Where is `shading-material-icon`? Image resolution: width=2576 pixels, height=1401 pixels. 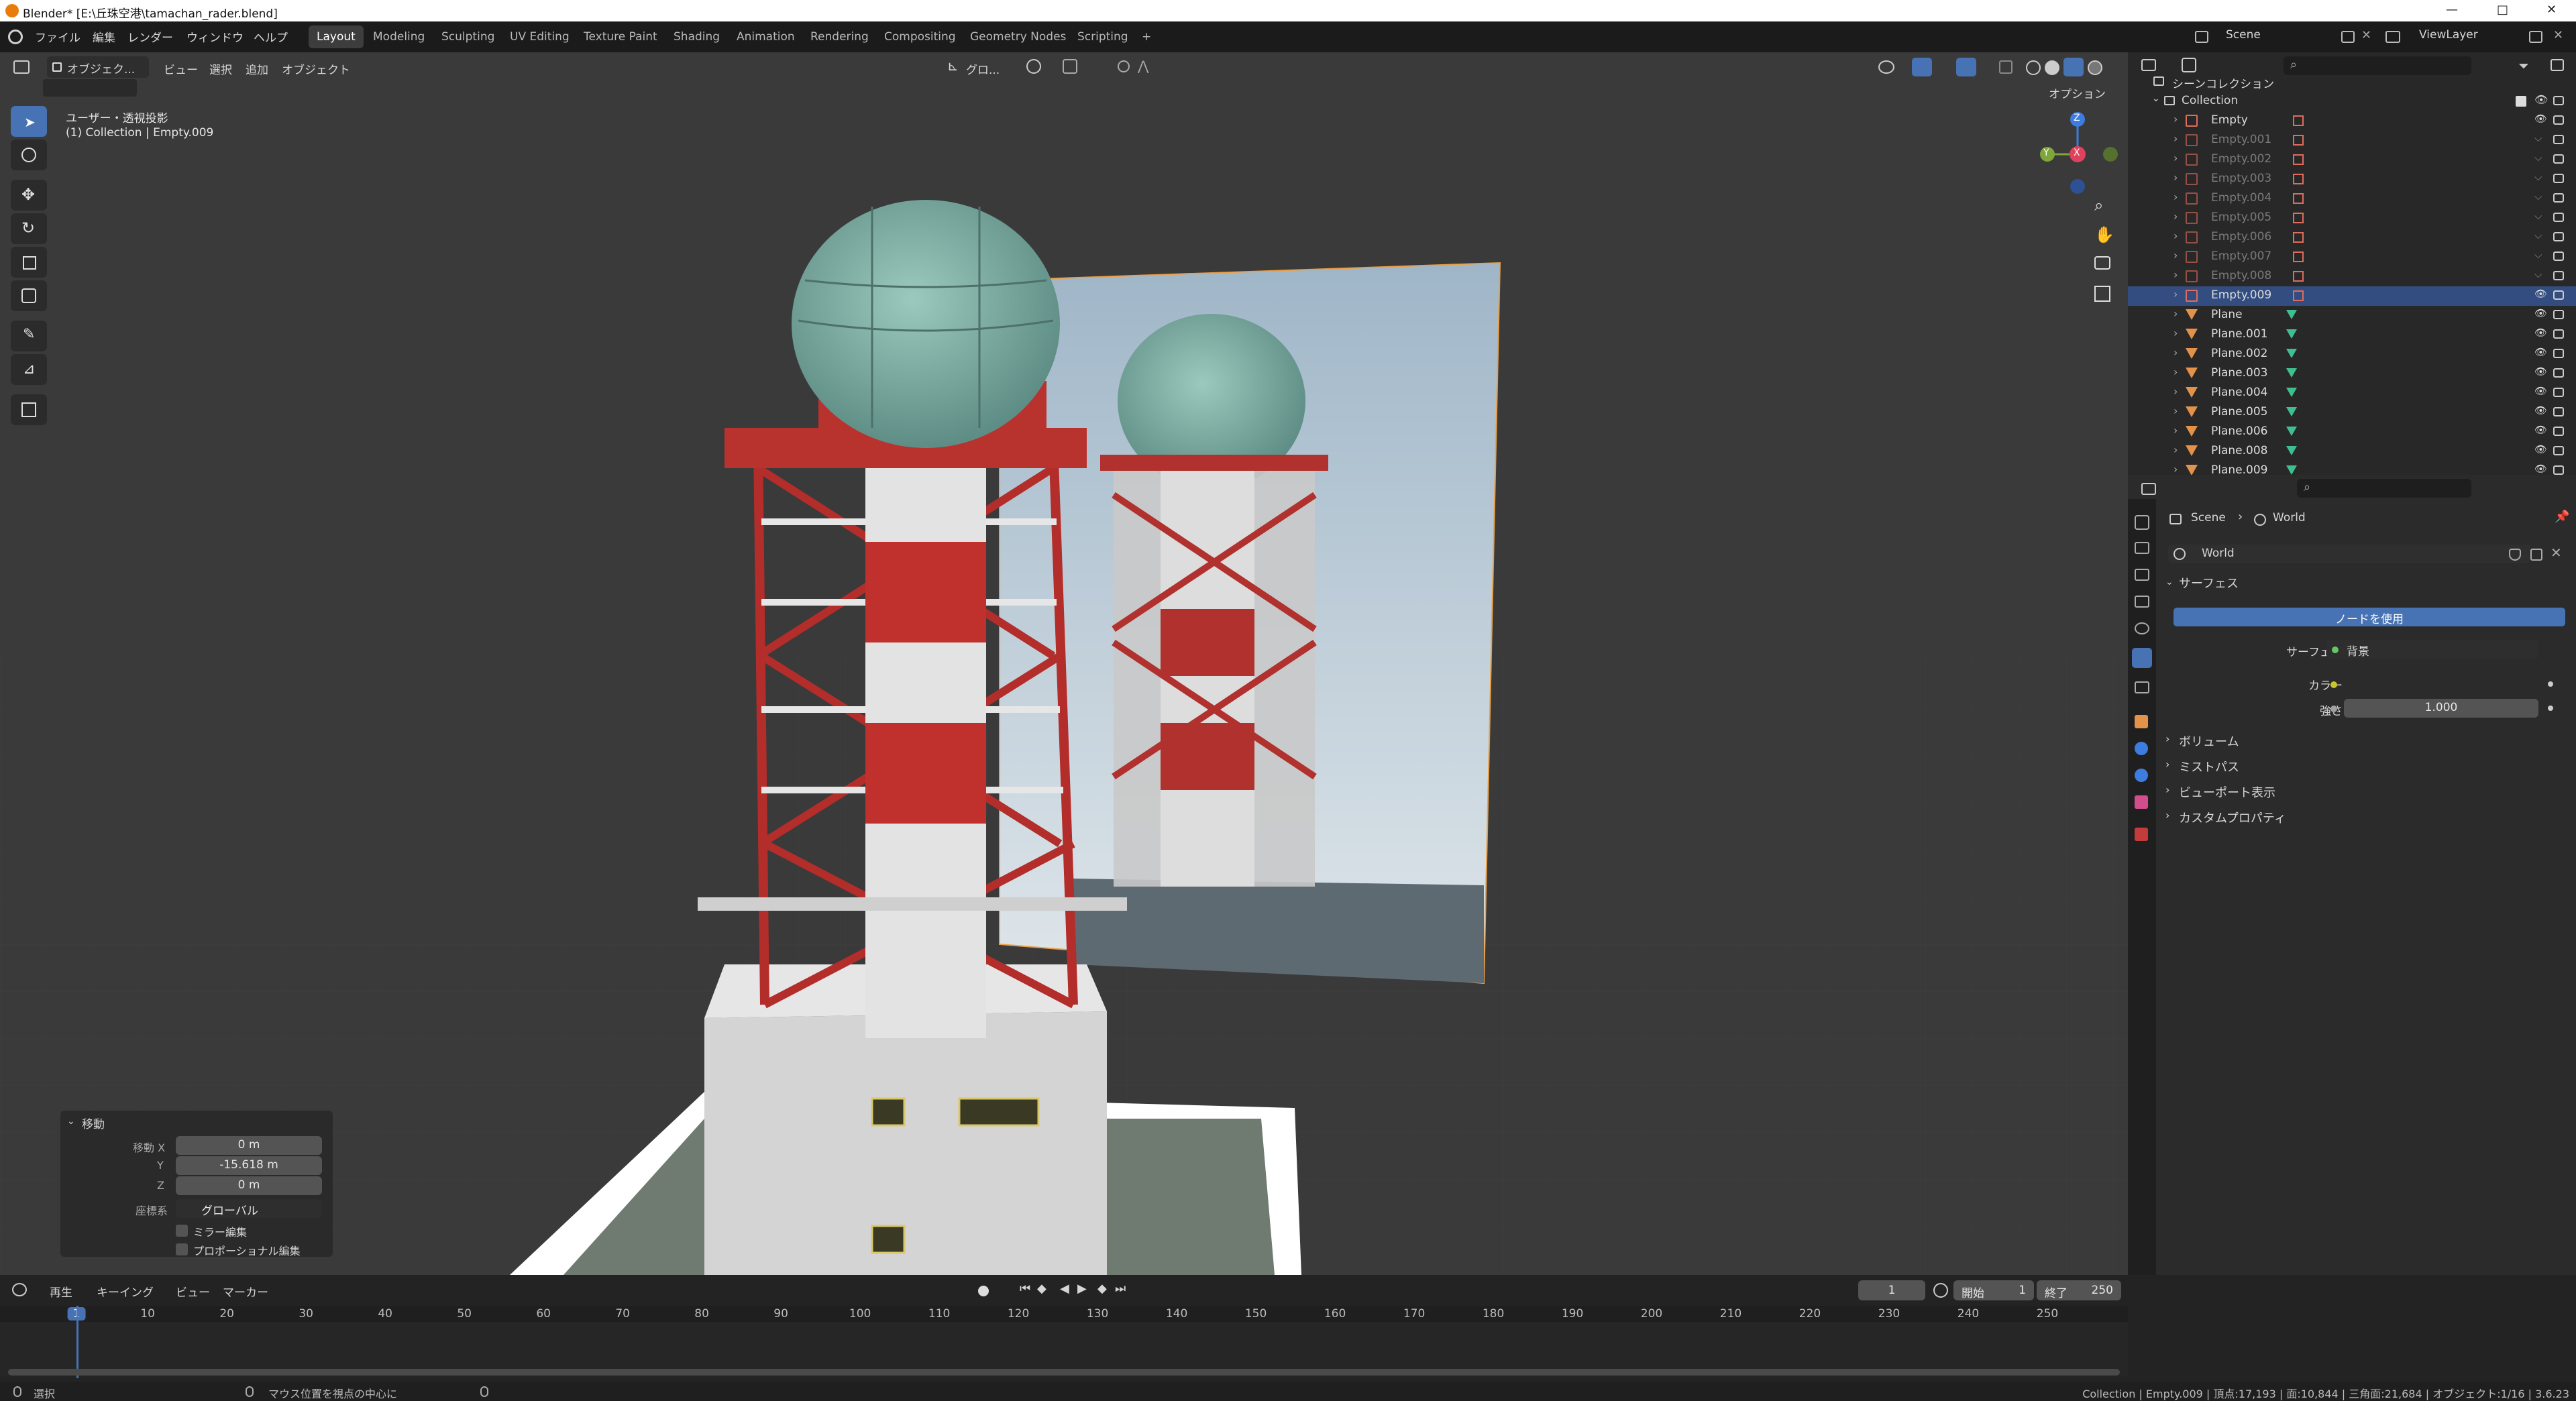 shading-material-icon is located at coordinates (2073, 67).